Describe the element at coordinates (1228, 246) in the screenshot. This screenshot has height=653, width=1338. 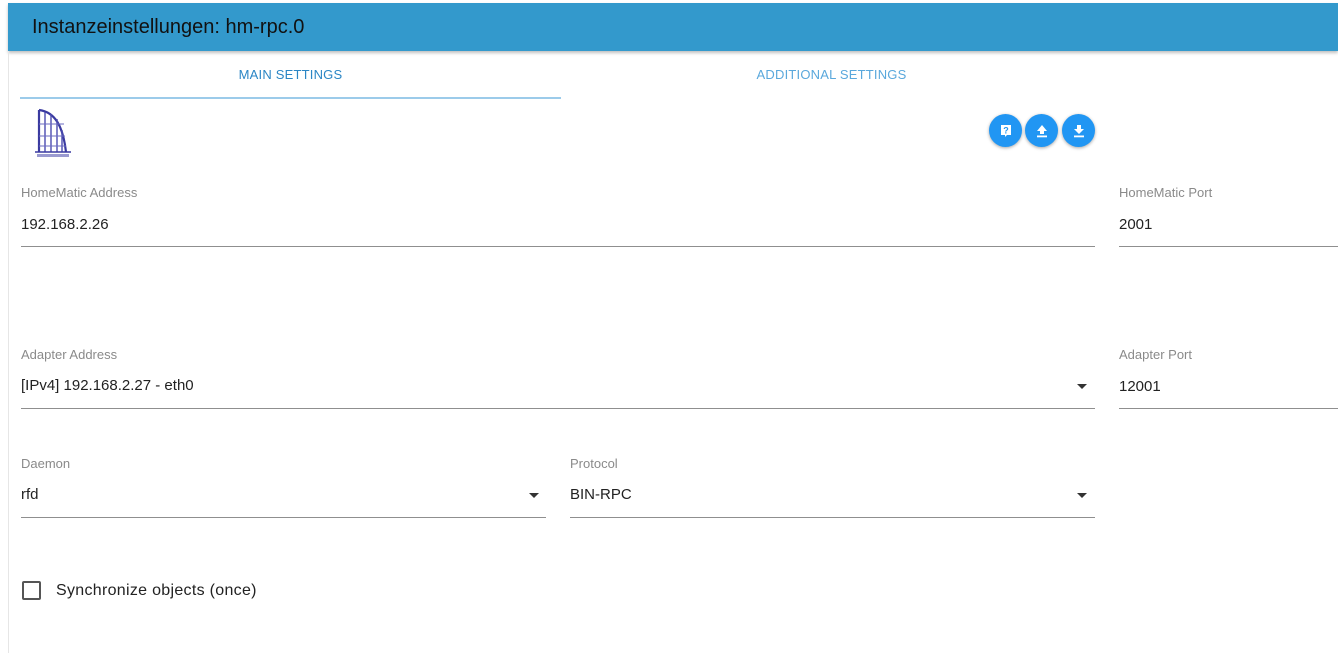
I see `homematic-port-underline` at that location.